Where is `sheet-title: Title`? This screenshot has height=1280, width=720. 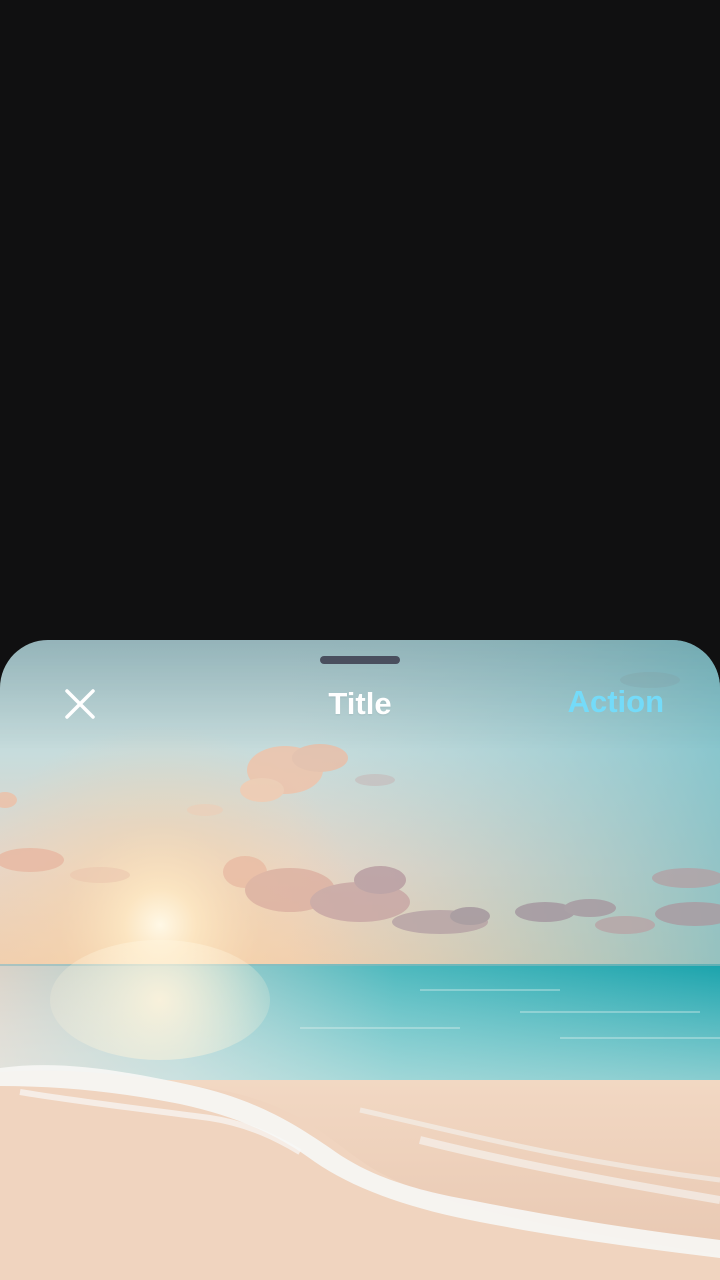 sheet-title: Title is located at coordinates (360, 703).